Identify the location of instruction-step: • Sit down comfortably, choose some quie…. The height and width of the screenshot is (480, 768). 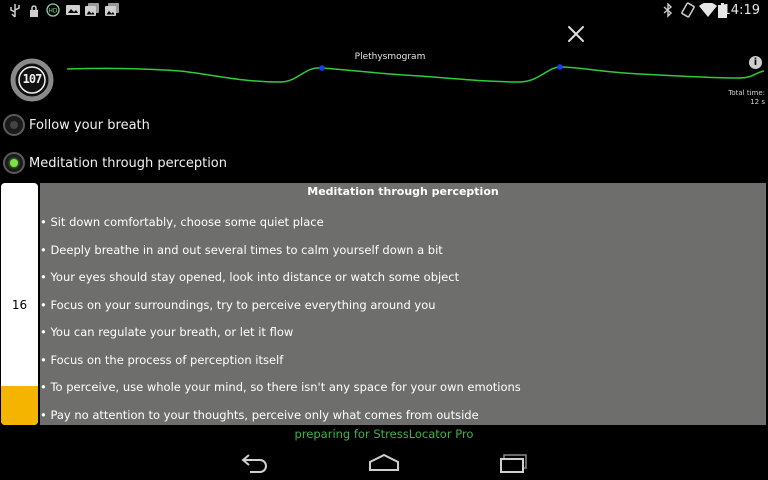
(182, 222).